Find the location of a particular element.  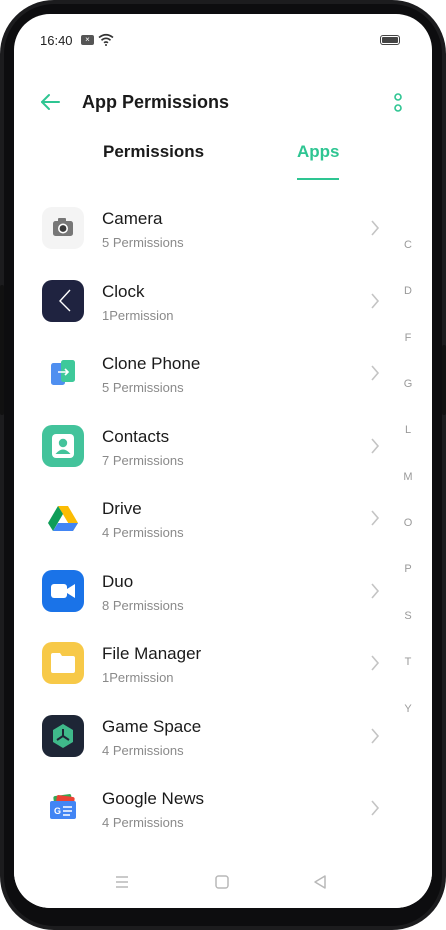

index-letter-t: T is located at coordinates (408, 662).